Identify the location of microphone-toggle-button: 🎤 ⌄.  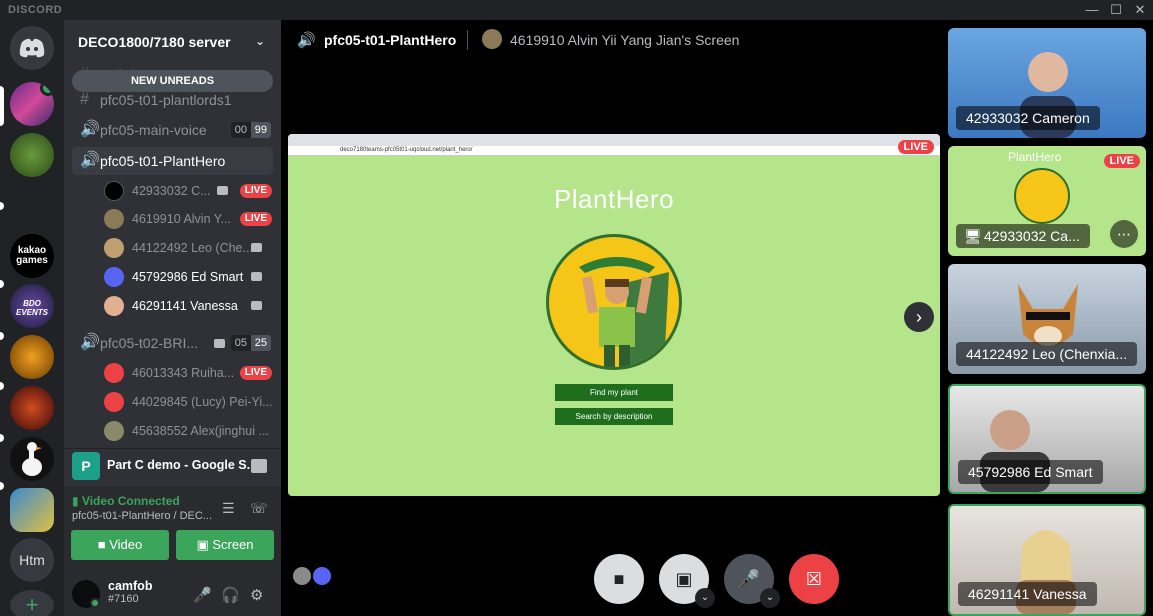
(752, 581).